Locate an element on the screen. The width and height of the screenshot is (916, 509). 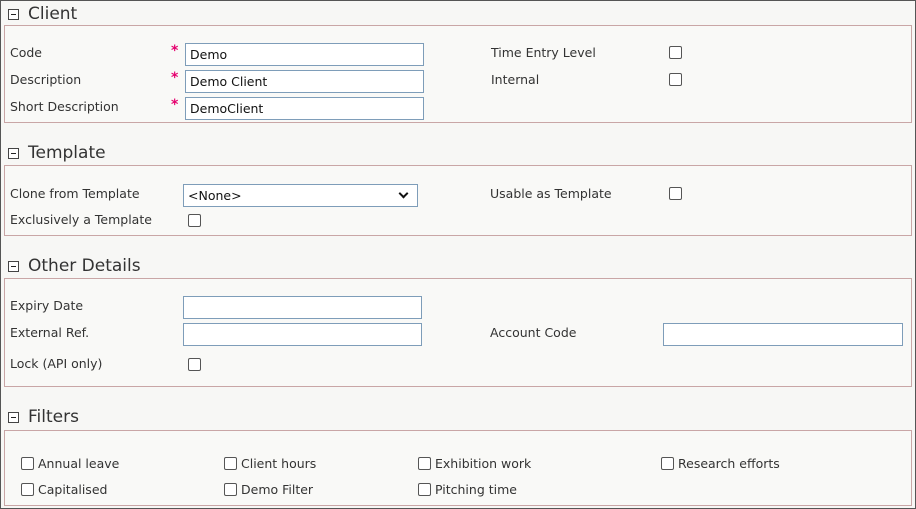
code-label: Code is located at coordinates (26, 52).